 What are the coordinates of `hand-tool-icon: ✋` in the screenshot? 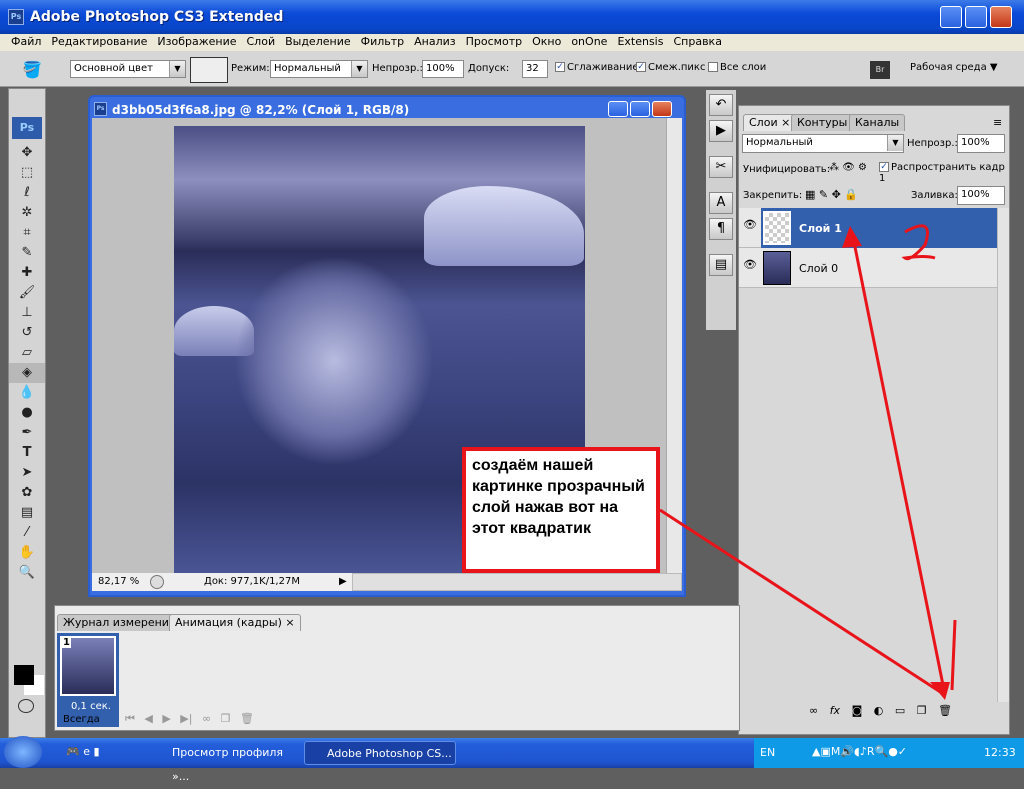 It's located at (27, 553).